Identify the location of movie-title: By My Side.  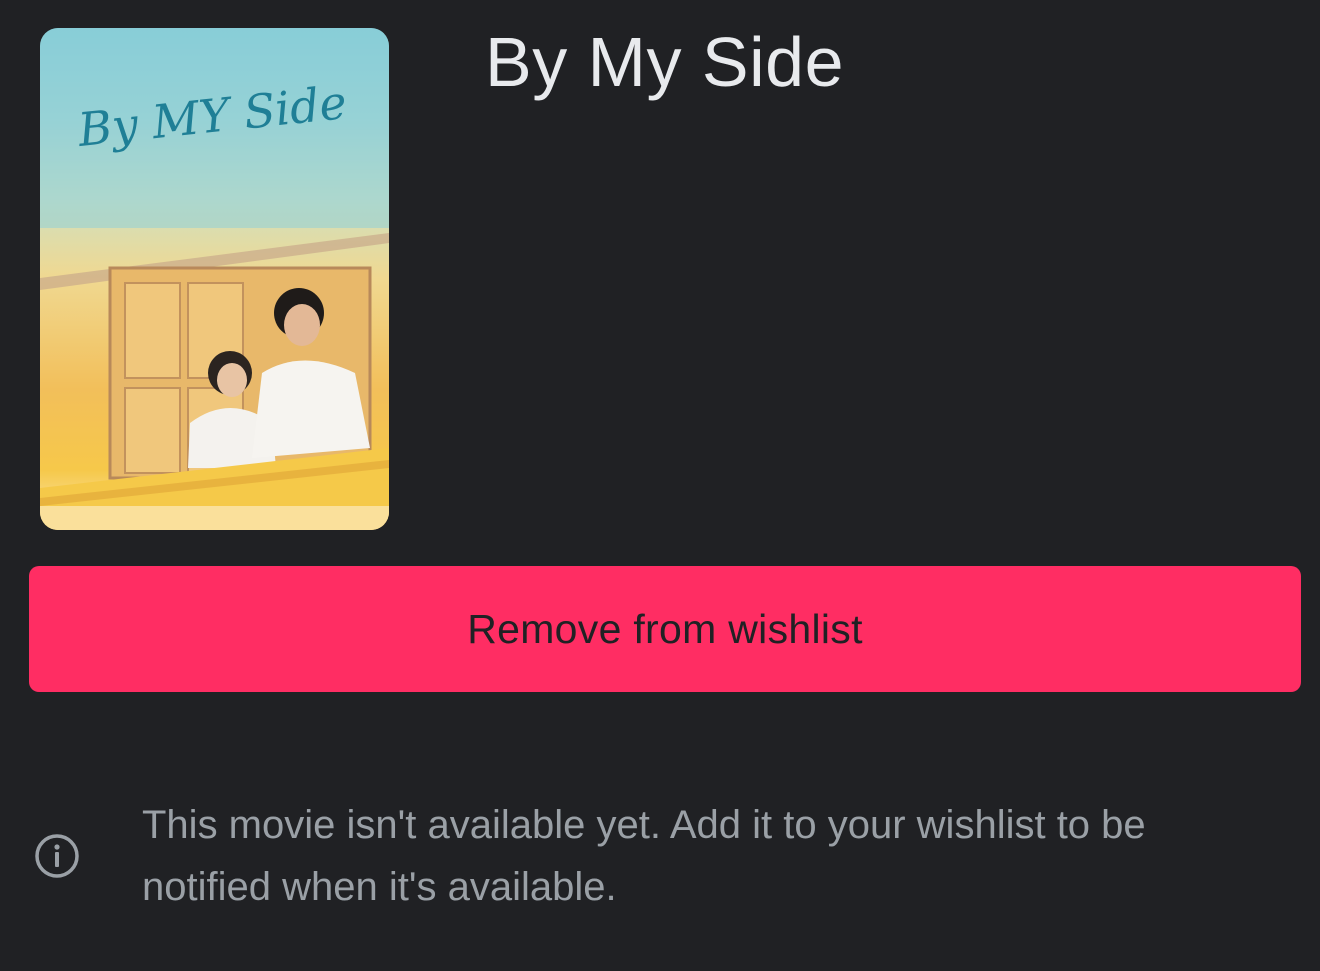
(664, 62).